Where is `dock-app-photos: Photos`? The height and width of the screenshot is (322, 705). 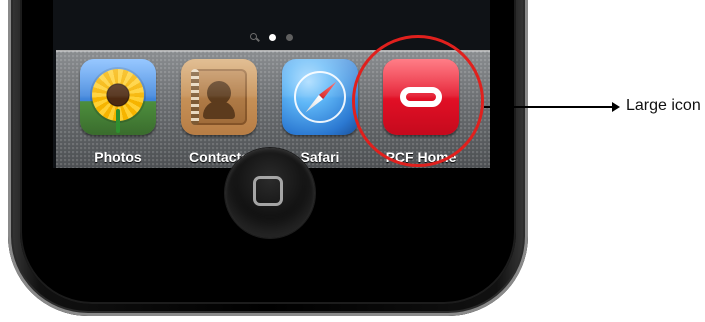
dock-app-photos: Photos is located at coordinates (118, 113).